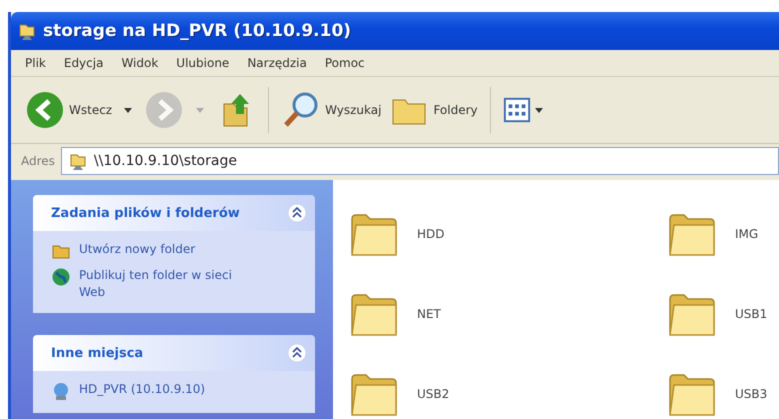  What do you see at coordinates (164, 284) in the screenshot?
I see `task-link: Publikuj ten folder w sieci Web` at bounding box center [164, 284].